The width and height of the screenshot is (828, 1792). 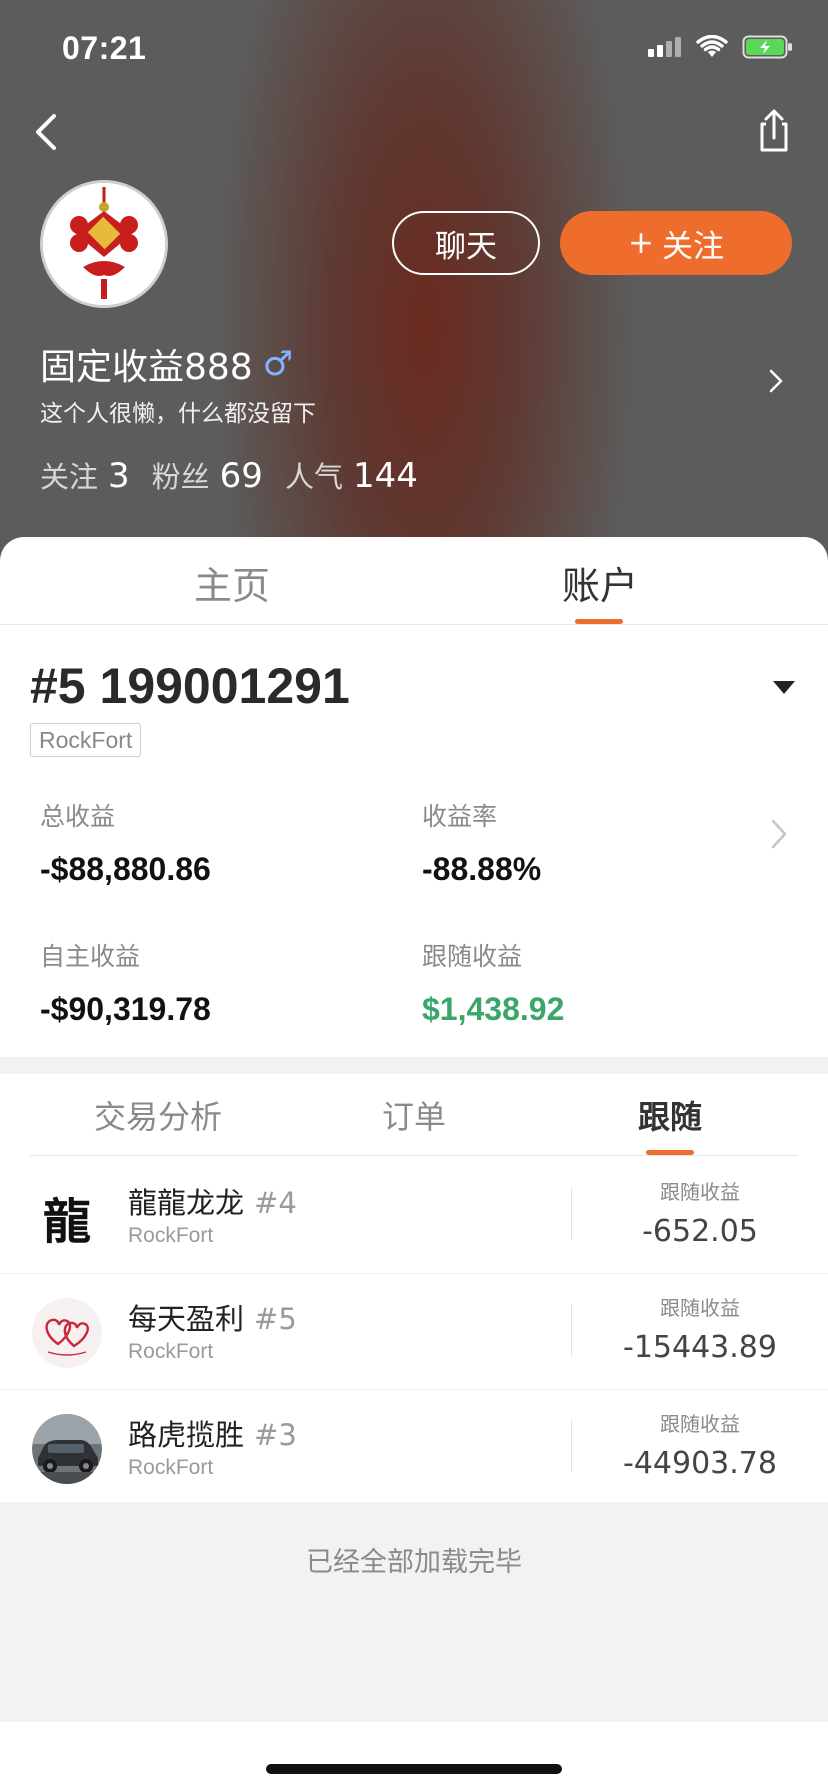 I want to click on trader-name: 龍龍龙龙, so click(x=186, y=1203).